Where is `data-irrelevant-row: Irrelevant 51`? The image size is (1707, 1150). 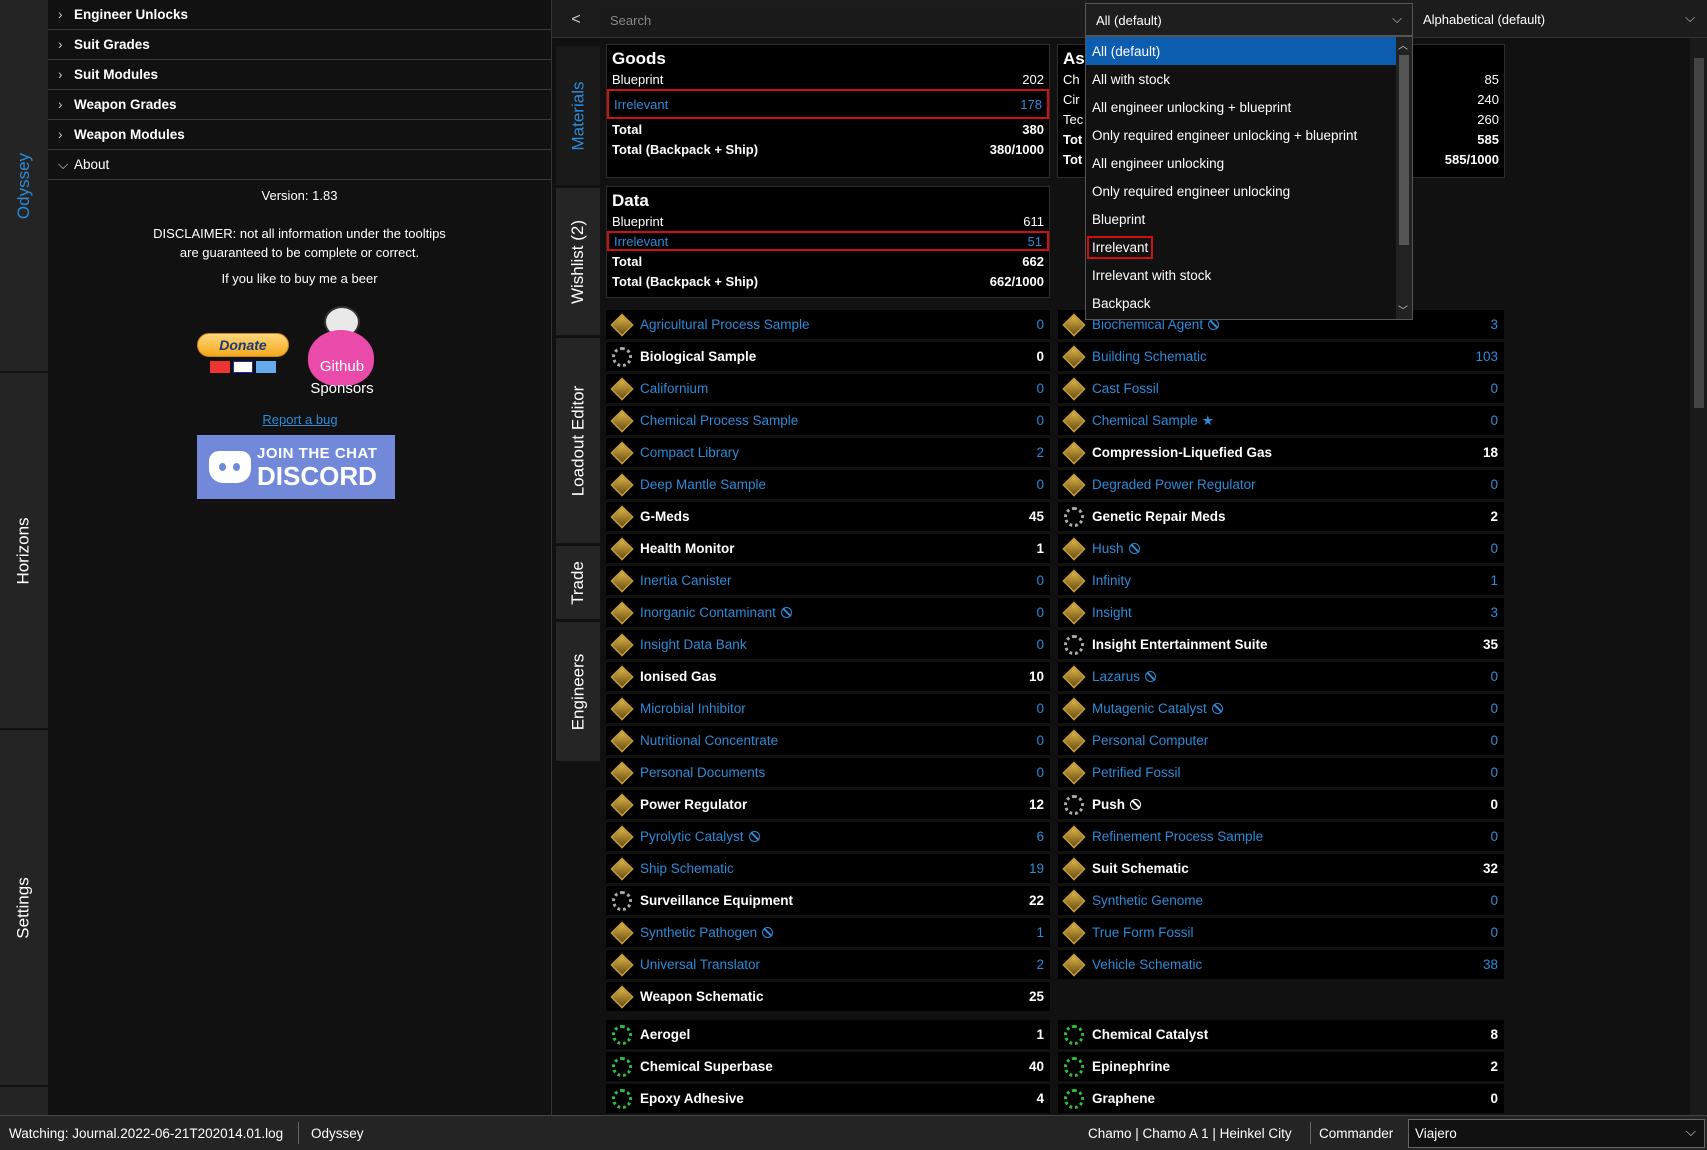 data-irrelevant-row: Irrelevant 51 is located at coordinates (828, 241).